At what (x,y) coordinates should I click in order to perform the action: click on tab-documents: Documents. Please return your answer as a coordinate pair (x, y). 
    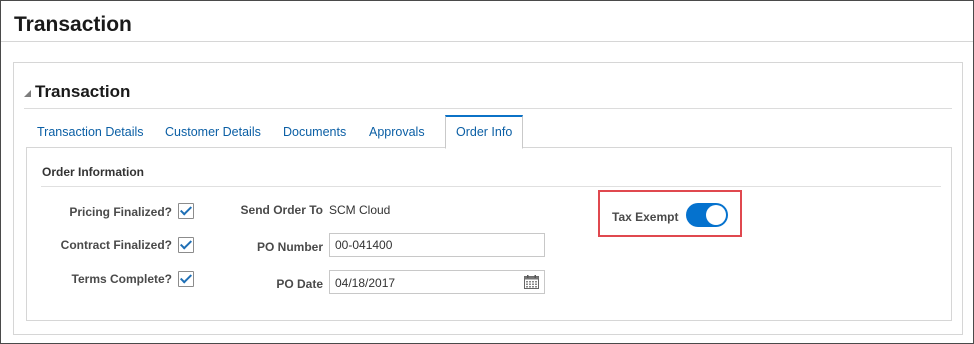
    Looking at the image, I should click on (314, 131).